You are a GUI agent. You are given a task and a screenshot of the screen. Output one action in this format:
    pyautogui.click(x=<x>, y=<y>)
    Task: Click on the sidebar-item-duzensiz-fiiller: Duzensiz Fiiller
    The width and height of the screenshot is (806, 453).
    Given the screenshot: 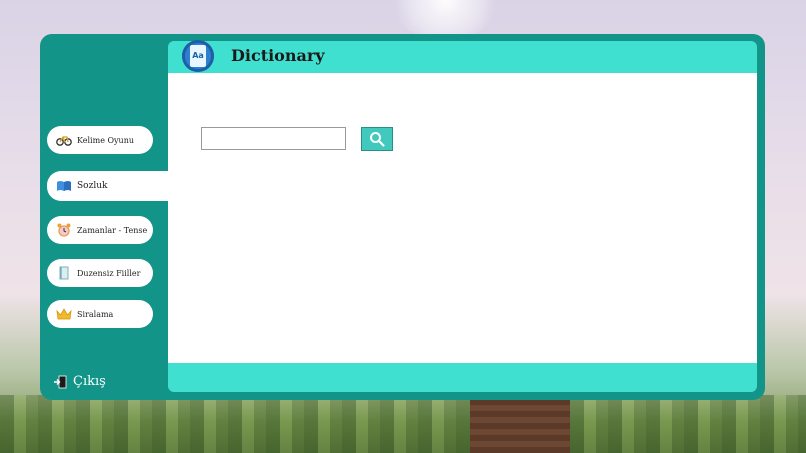 What is the action you would take?
    pyautogui.click(x=100, y=273)
    